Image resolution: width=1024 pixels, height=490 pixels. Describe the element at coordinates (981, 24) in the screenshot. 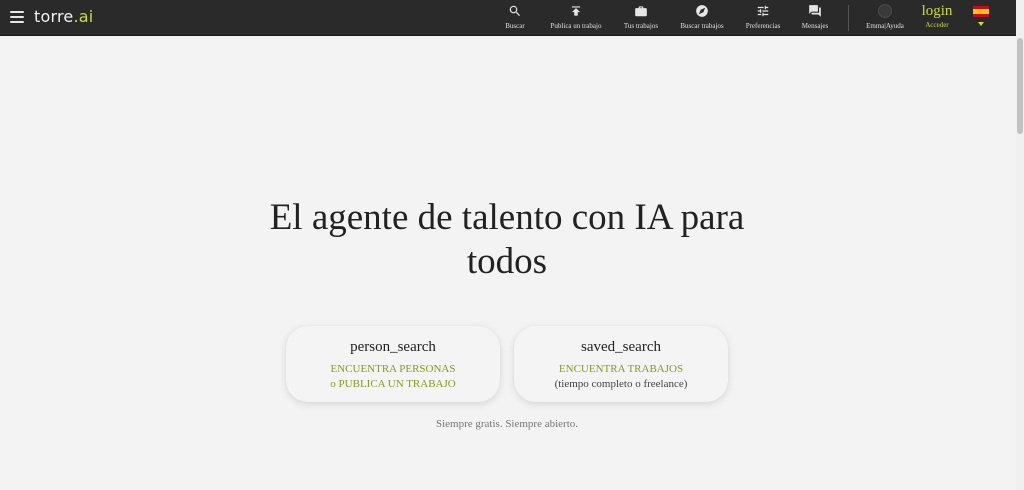

I see `caret-down-icon` at that location.